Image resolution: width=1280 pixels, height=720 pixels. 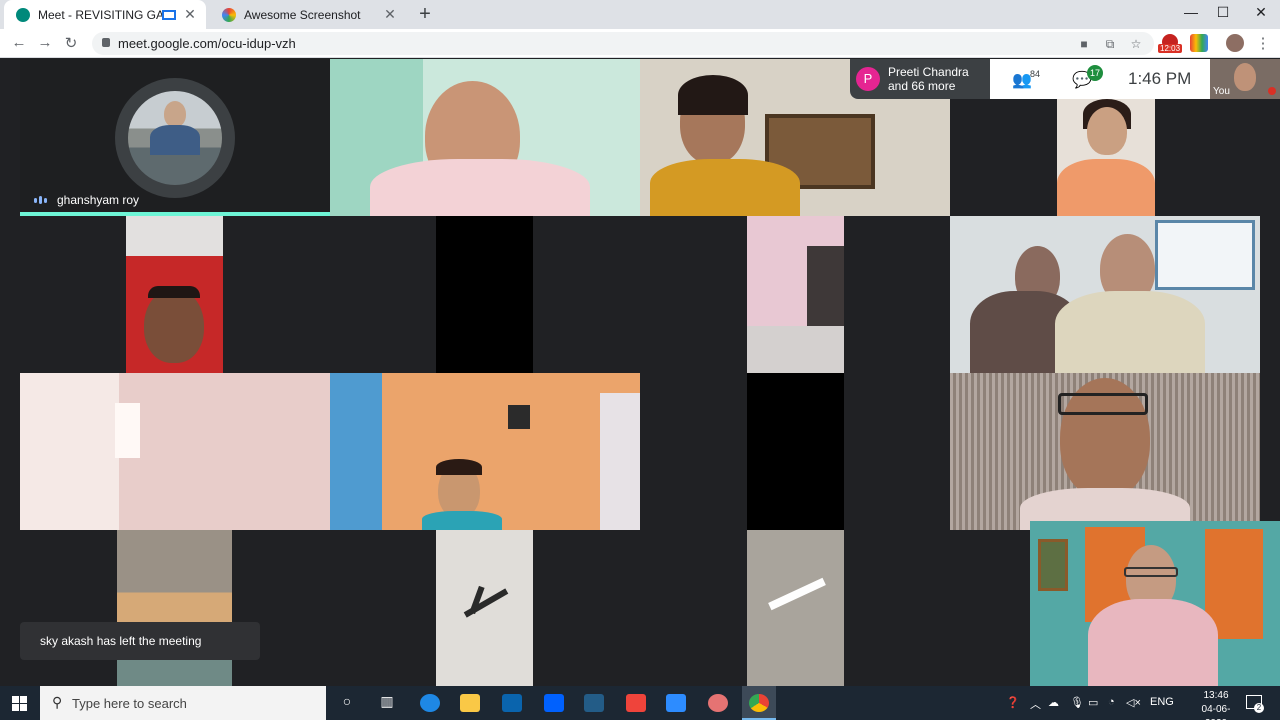 I want to click on chrome-icon, so click(x=759, y=703).